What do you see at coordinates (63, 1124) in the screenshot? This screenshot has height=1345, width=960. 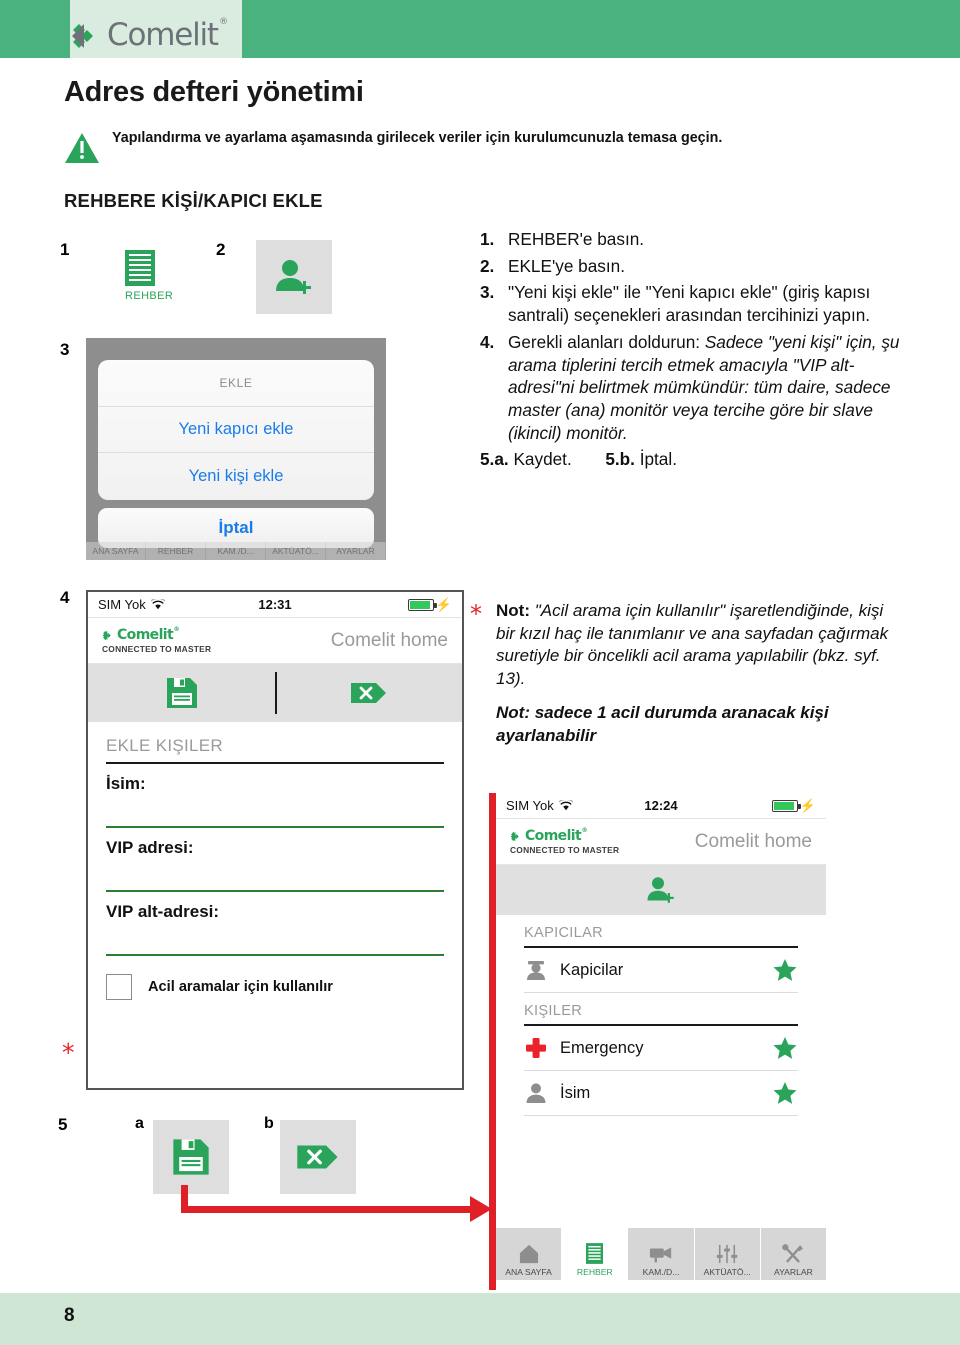 I see `step-number-5: 5` at bounding box center [63, 1124].